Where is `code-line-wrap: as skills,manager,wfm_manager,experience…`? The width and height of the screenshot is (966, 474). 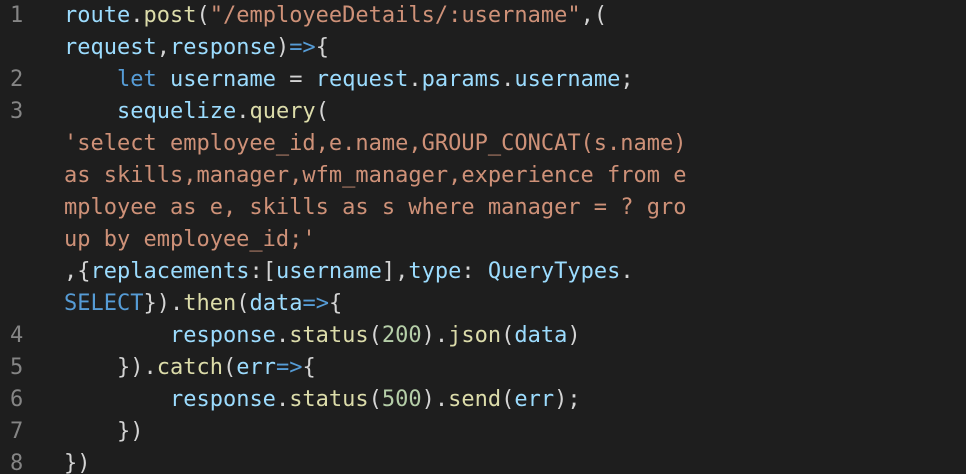 code-line-wrap: as skills,manager,wfm_manager,experience… is located at coordinates (483, 176).